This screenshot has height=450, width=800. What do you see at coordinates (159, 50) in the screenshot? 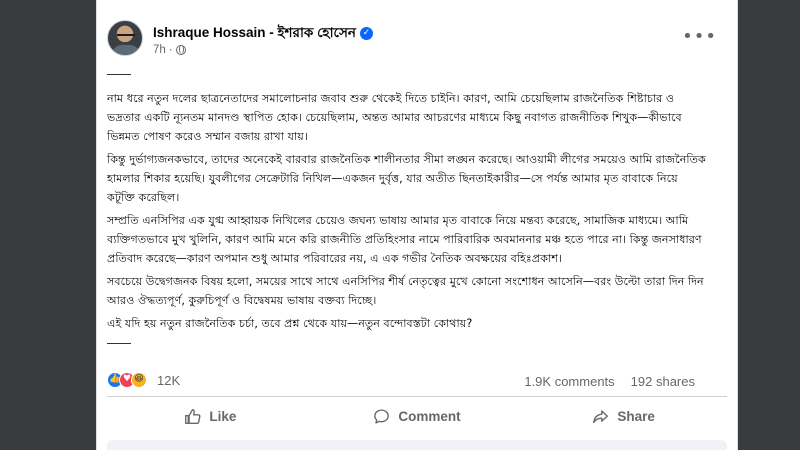
I see `post-time: 7h` at bounding box center [159, 50].